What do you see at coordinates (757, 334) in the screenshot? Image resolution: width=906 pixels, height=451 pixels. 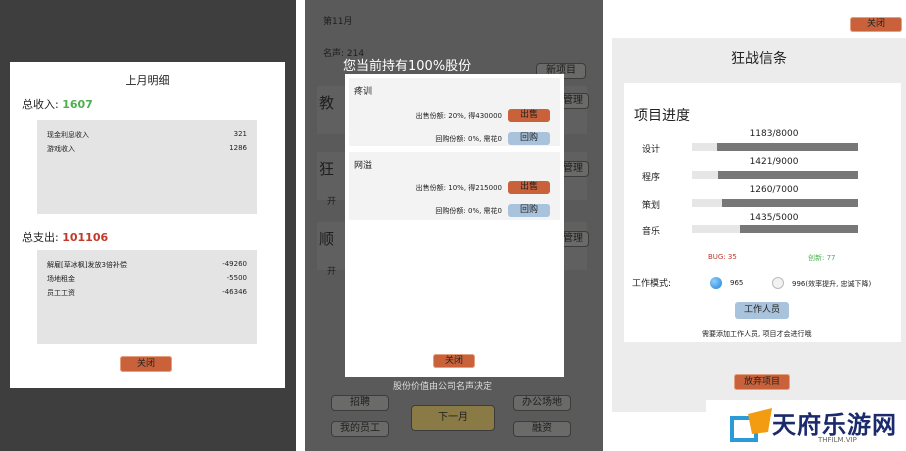 I see `add-staff-notice: 需要添加工作人员, 项目才会进行哦` at bounding box center [757, 334].